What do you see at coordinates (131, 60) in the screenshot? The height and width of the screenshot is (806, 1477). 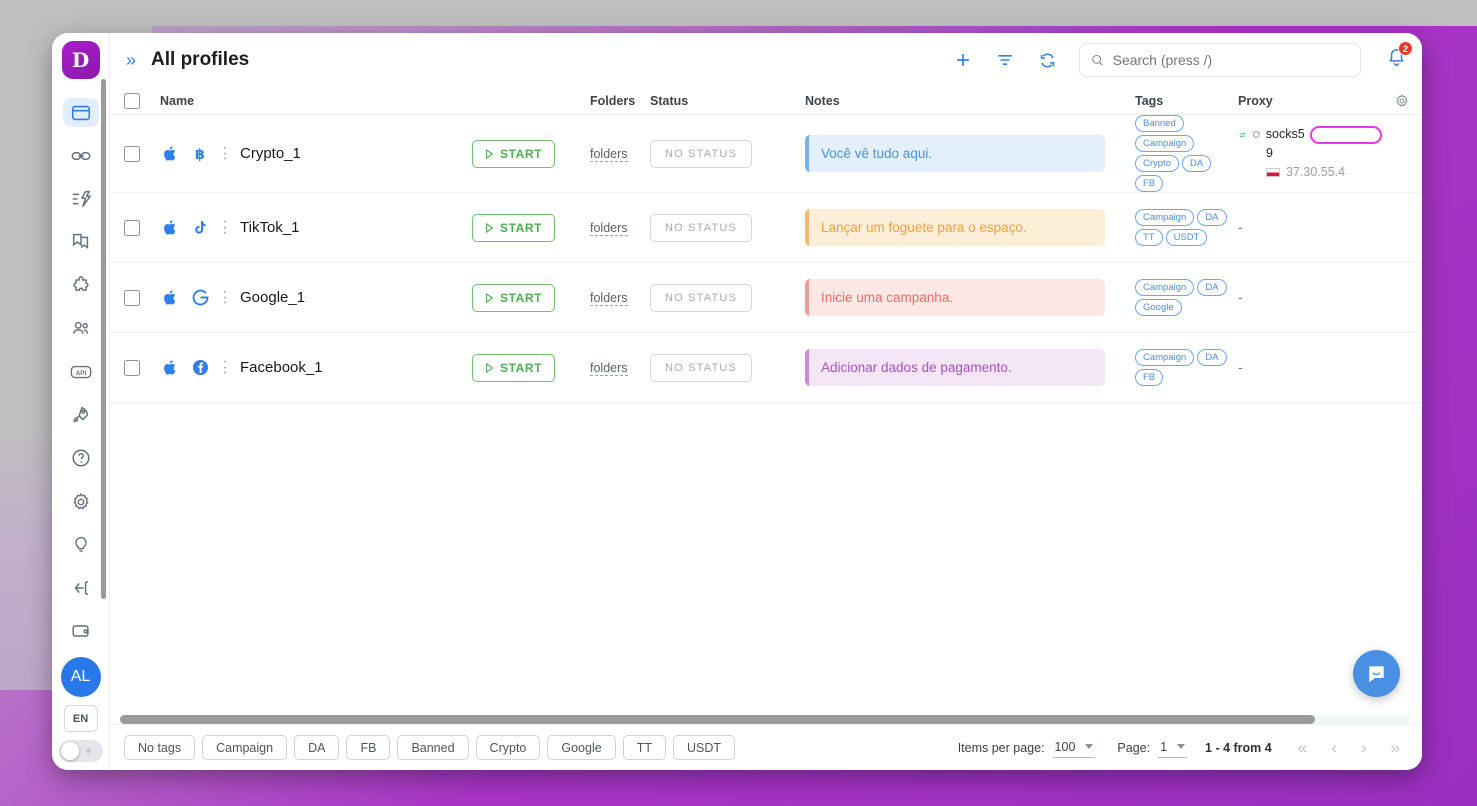 I see `chevron-double-right-icon: »` at bounding box center [131, 60].